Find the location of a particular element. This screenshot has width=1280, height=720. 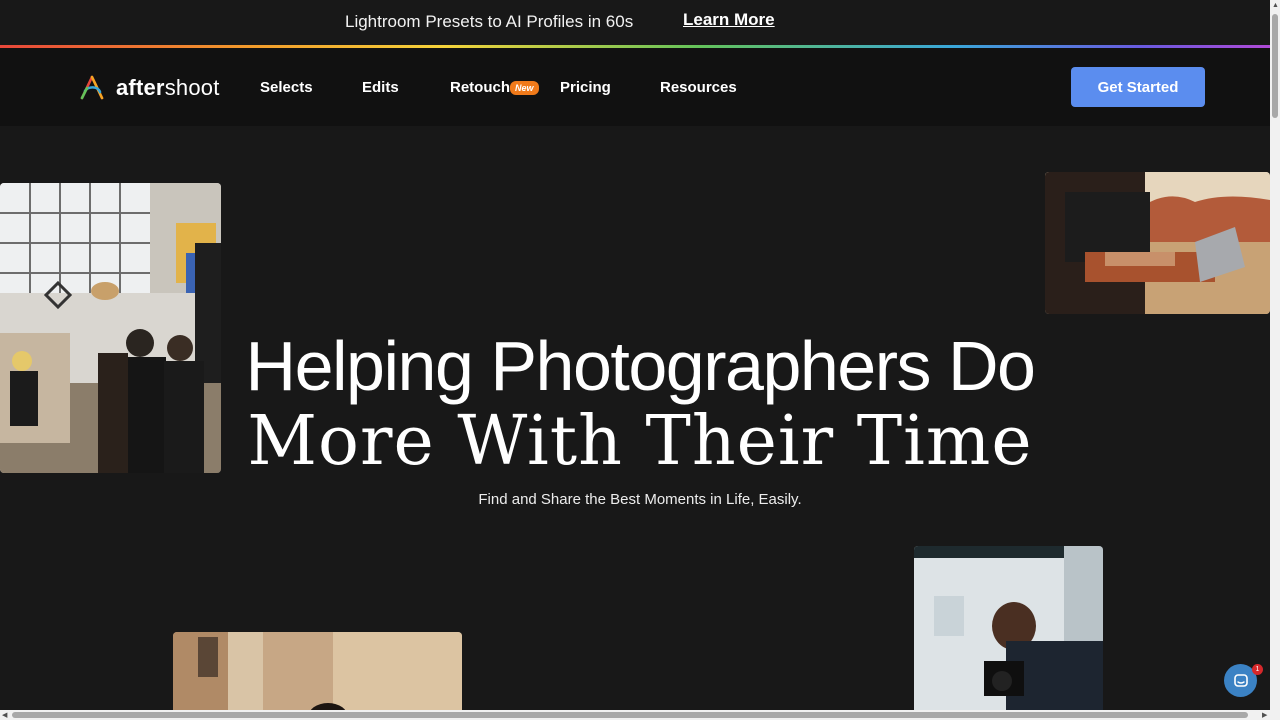

brand-name-suffix: shoot is located at coordinates (192, 87).